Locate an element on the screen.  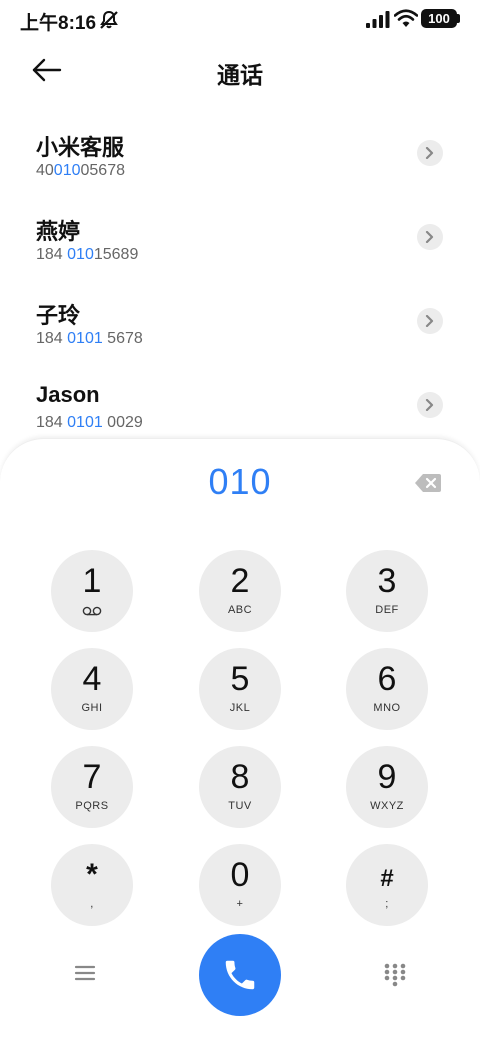
contact-name: Jason is located at coordinates (68, 394).